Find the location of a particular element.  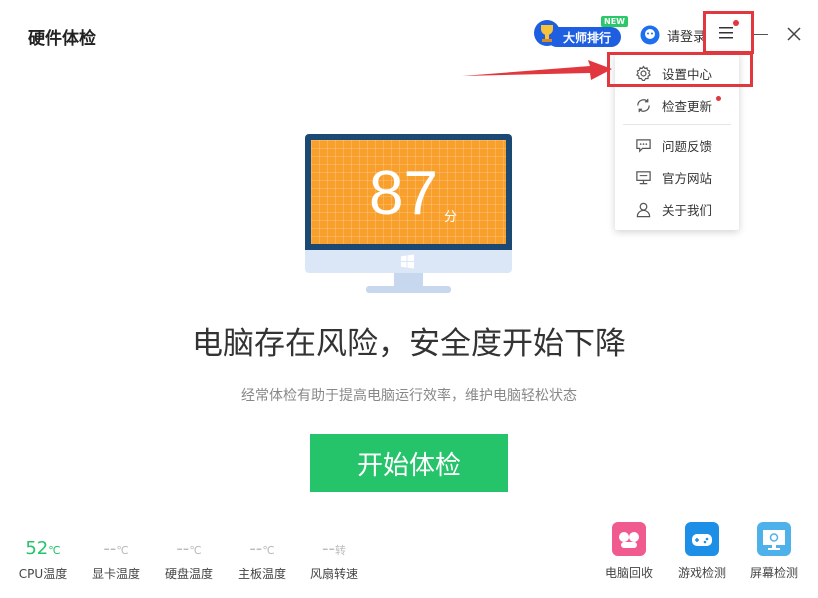

stat-label: 显卡温度 is located at coordinates (115, 574).